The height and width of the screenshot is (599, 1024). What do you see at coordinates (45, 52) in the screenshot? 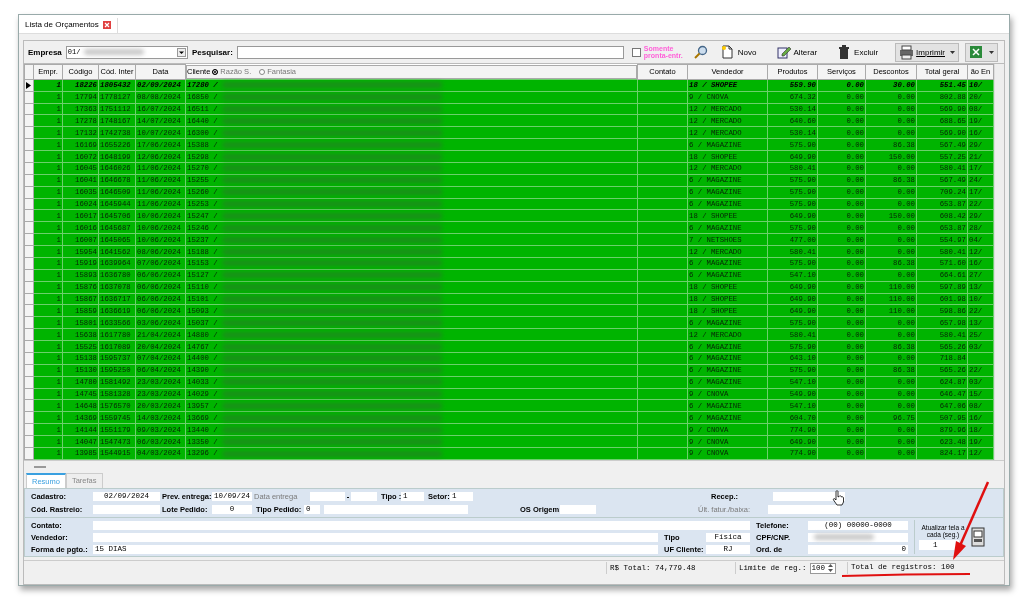
I see `empresa-label: Empresa` at bounding box center [45, 52].